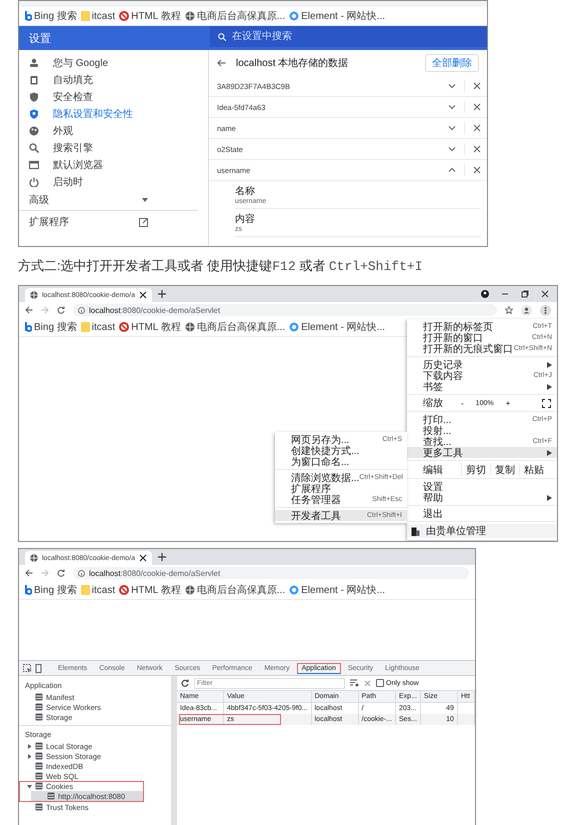 The height and width of the screenshot is (825, 584). Describe the element at coordinates (482, 531) in the screenshot. I see `managed-item: 由贵单位管理` at that location.